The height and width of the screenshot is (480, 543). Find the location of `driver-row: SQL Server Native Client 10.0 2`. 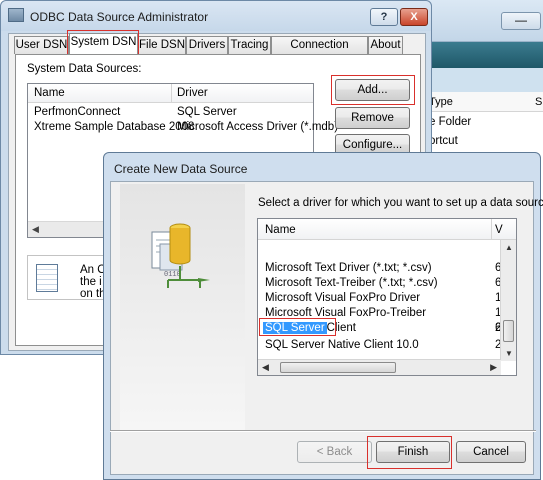

driver-row: SQL Server Native Client 10.0 2 is located at coordinates (379, 345).